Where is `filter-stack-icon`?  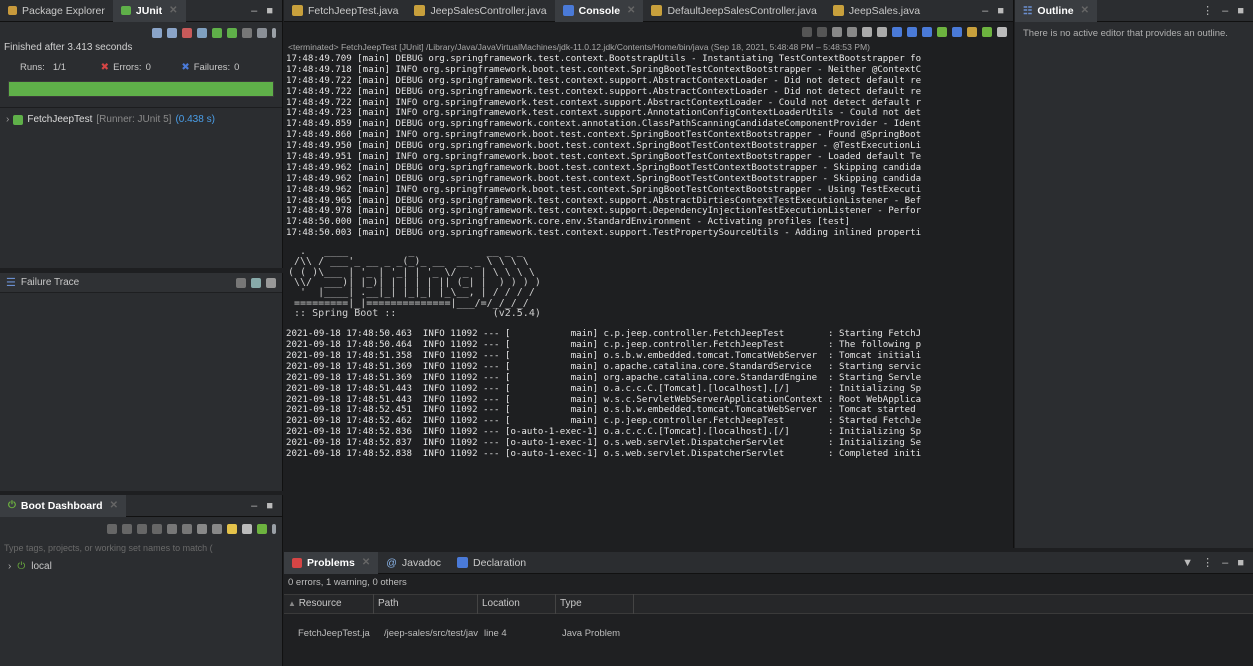
filter-stack-icon is located at coordinates (256, 282).